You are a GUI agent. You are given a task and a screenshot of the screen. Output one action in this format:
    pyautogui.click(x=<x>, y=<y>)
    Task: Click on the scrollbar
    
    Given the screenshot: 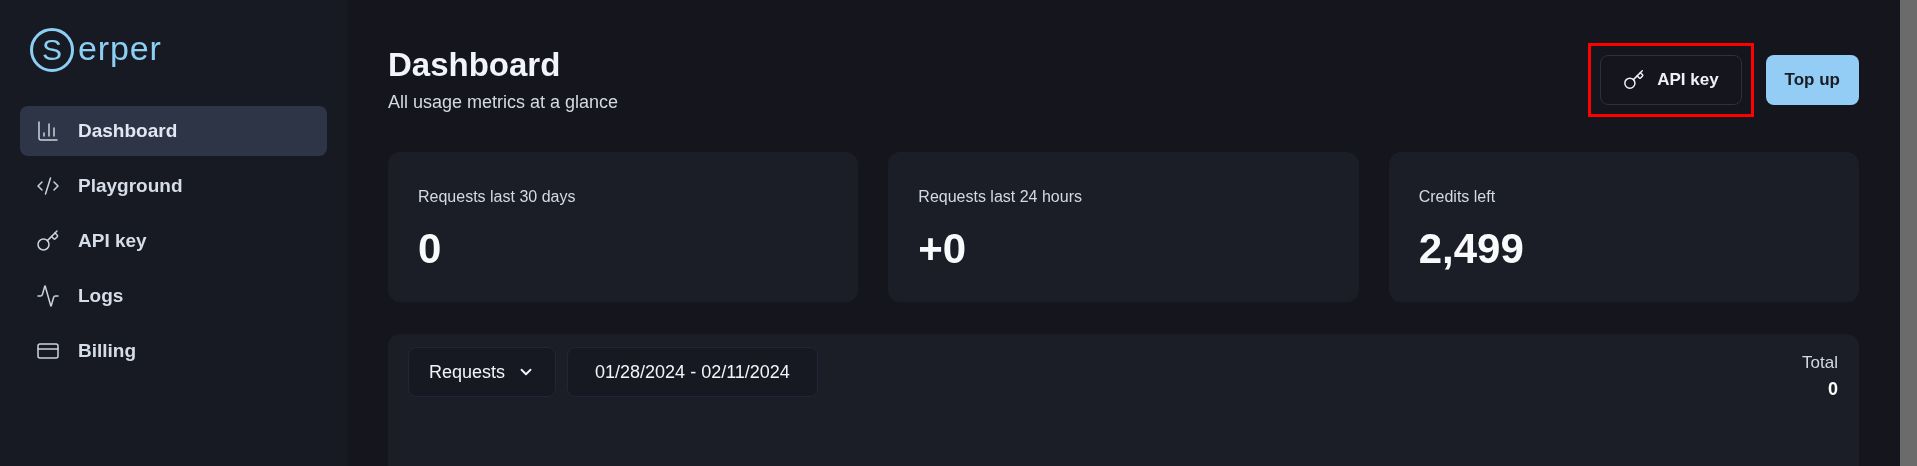 What is the action you would take?
    pyautogui.click(x=1908, y=233)
    